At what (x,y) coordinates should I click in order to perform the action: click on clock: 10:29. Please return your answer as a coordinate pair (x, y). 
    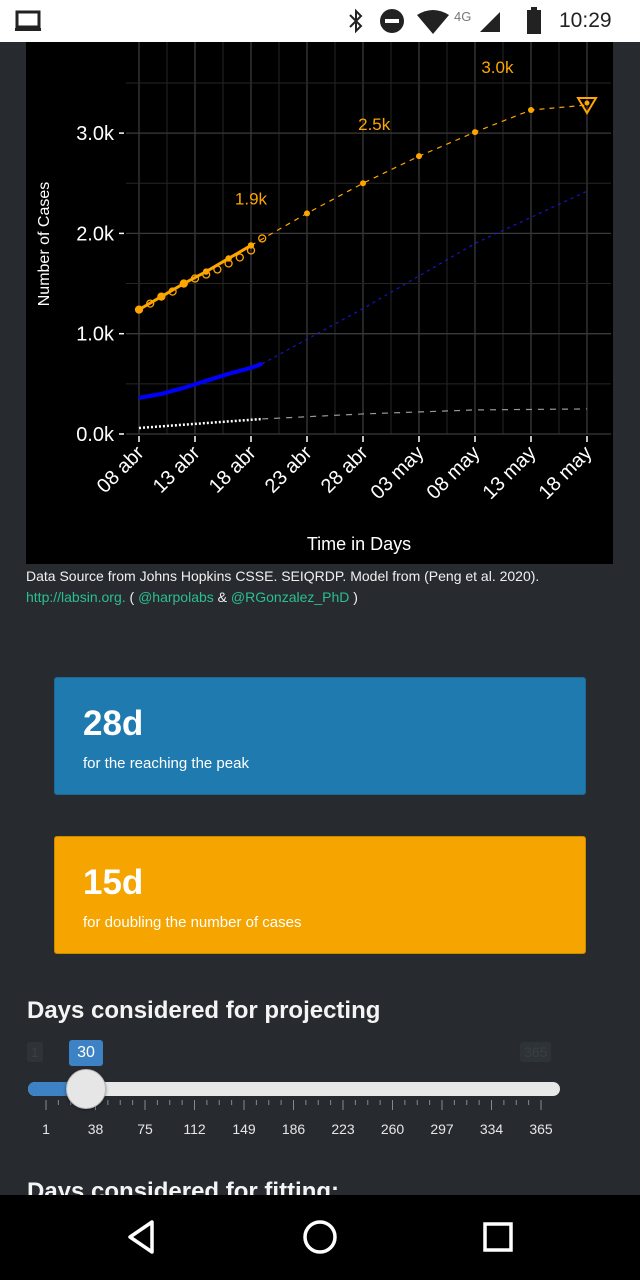
    Looking at the image, I should click on (585, 20).